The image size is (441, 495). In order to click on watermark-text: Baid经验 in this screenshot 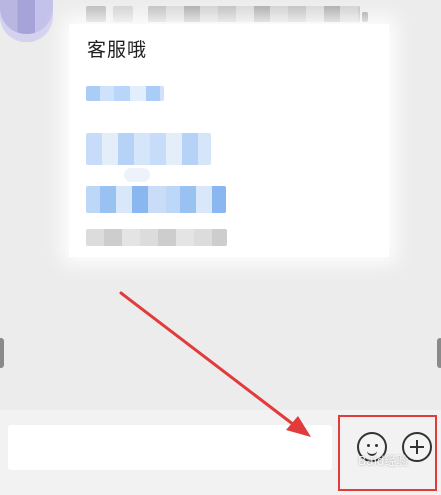, I will do `click(383, 461)`.